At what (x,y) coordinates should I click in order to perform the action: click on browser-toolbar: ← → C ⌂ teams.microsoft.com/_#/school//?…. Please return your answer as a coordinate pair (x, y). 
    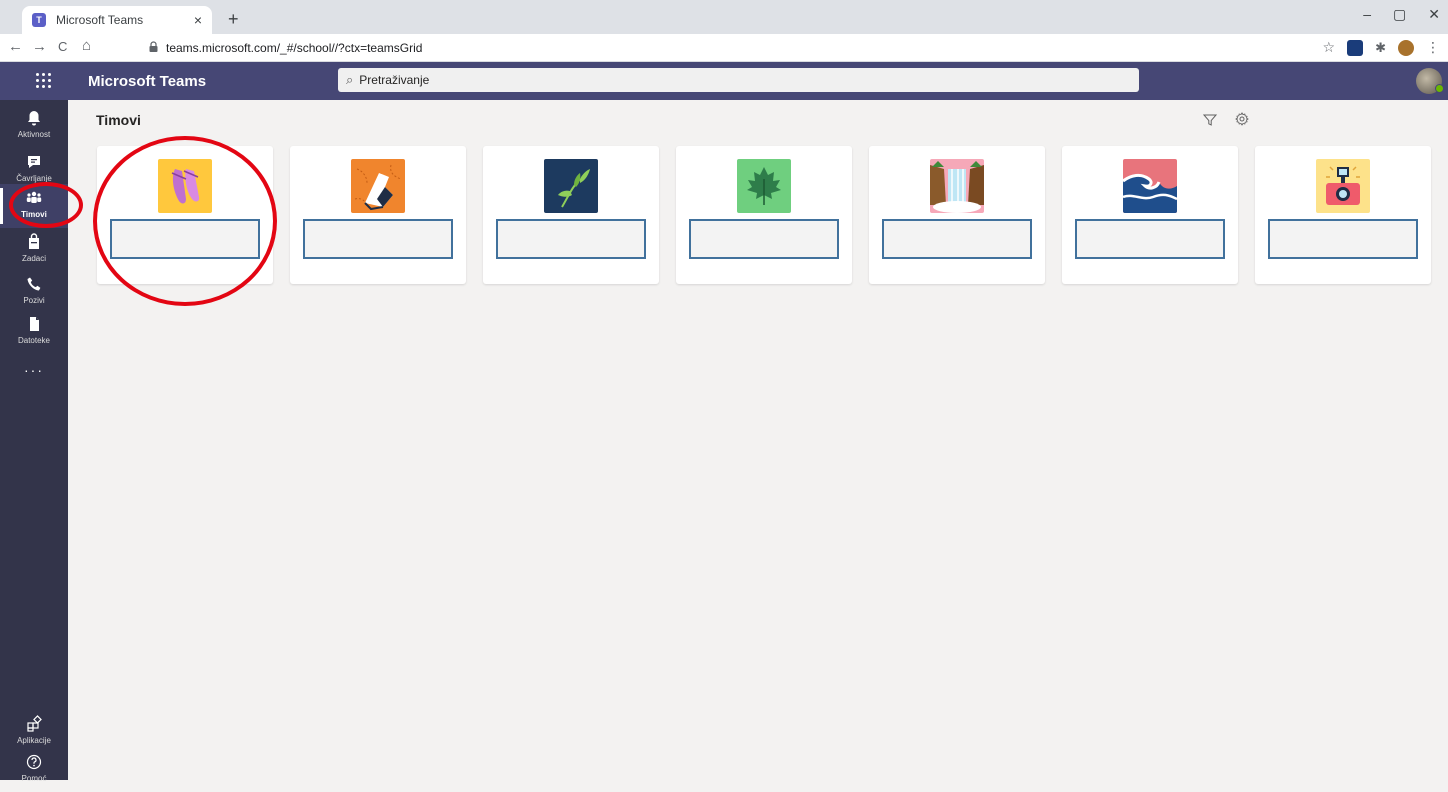
    Looking at the image, I should click on (724, 48).